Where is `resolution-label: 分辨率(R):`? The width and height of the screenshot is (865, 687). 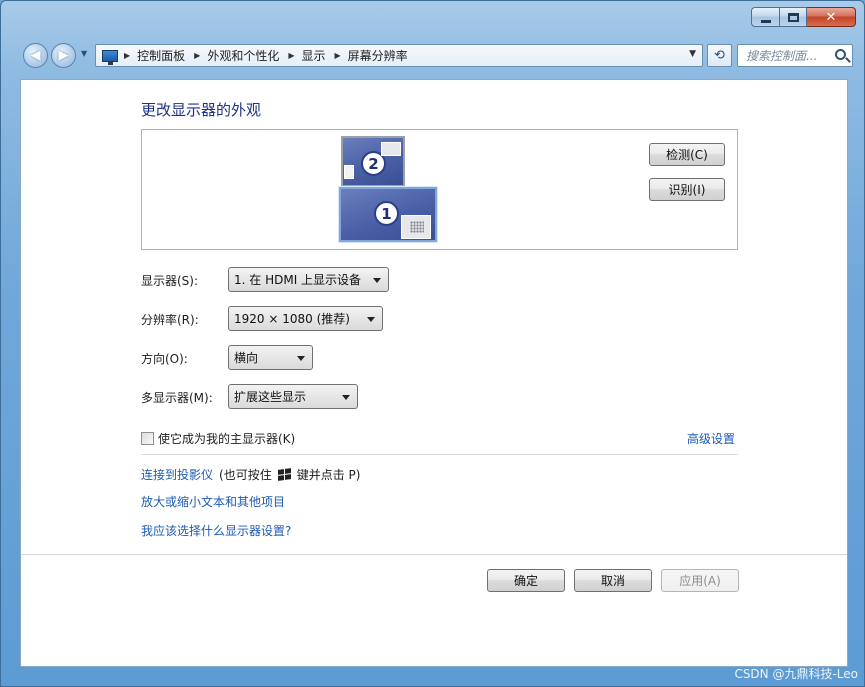
resolution-label: 分辨率(R): is located at coordinates (170, 320).